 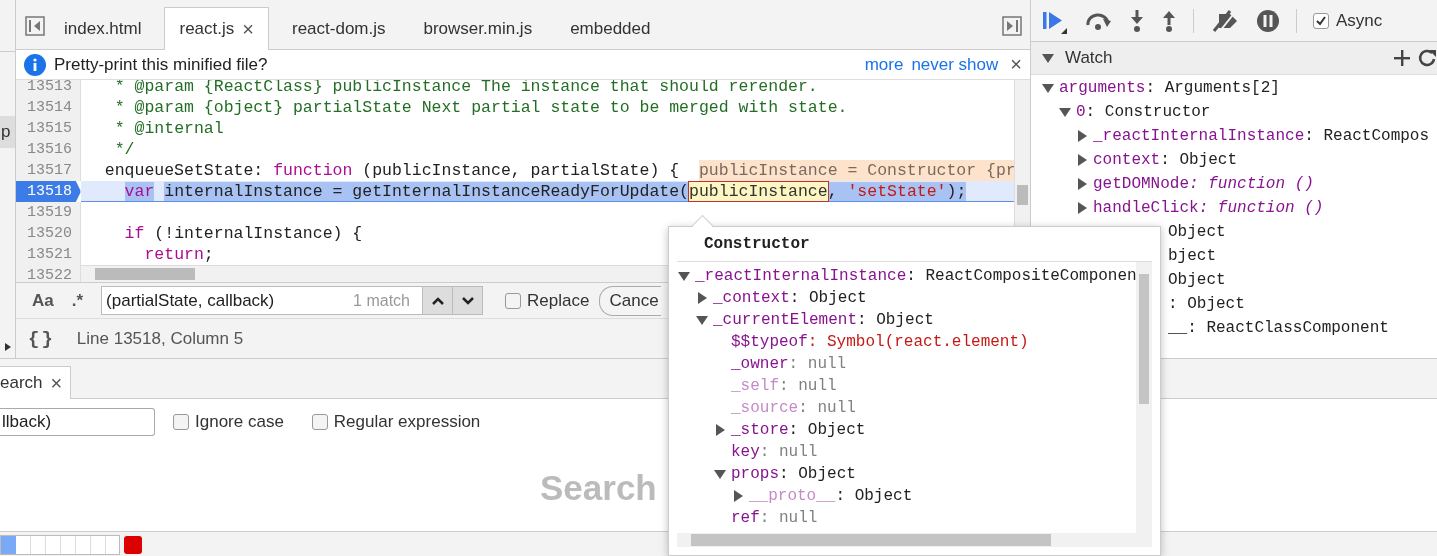 What do you see at coordinates (43, 300) in the screenshot?
I see `match-case-button: Aa` at bounding box center [43, 300].